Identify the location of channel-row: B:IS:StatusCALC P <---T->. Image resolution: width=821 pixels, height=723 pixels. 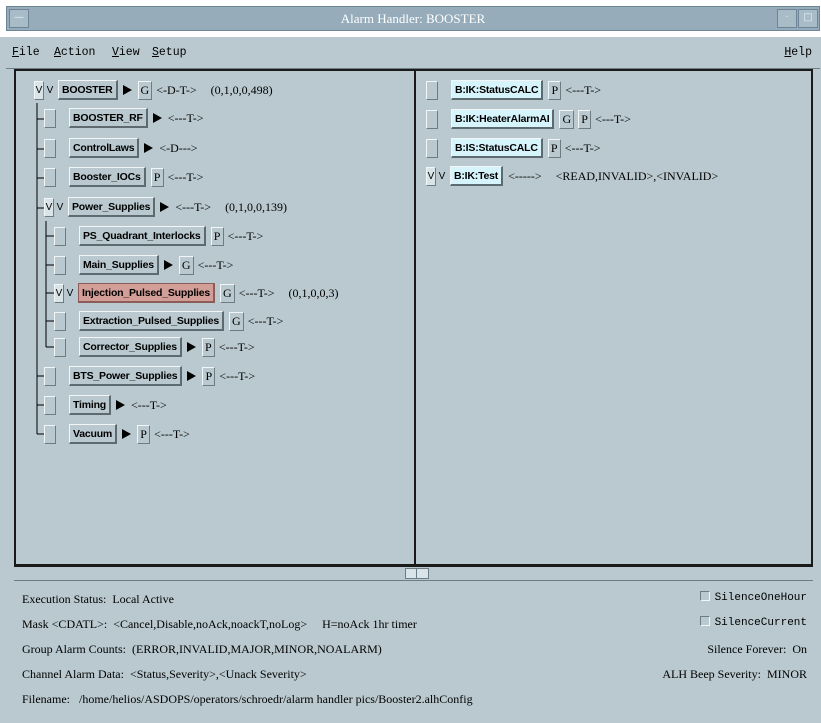
(520, 148).